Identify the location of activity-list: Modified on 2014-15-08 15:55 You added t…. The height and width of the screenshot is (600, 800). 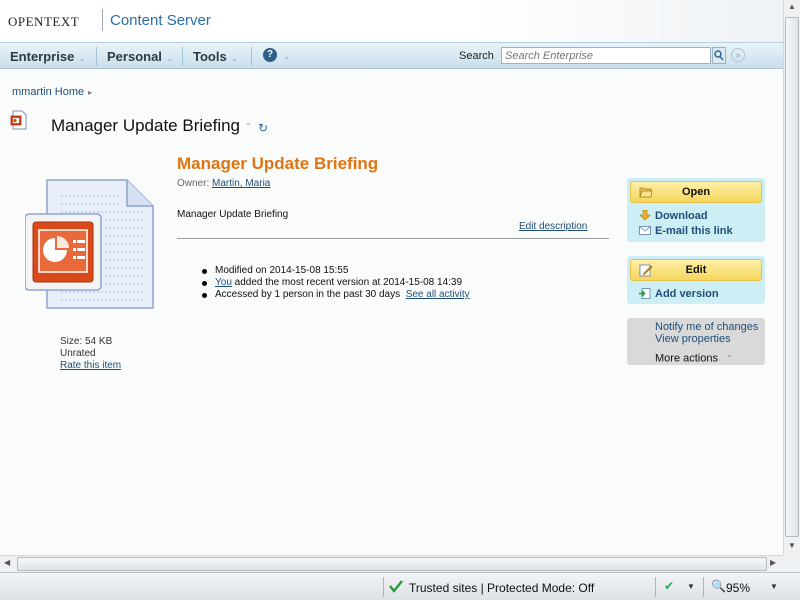
(335, 283).